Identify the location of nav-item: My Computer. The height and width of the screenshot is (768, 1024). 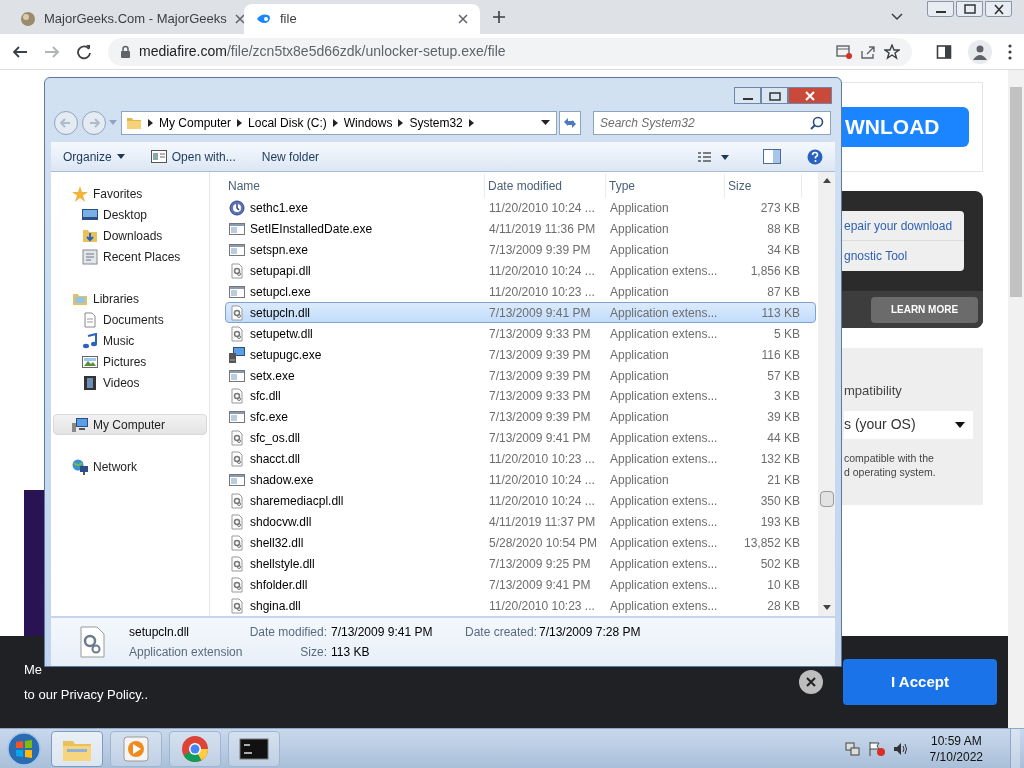
(130, 424).